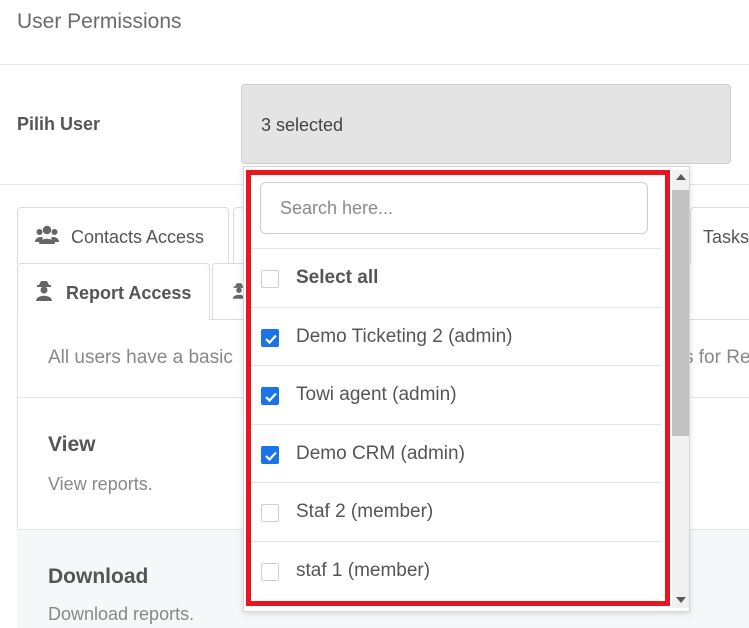  I want to click on search-field, so click(454, 208).